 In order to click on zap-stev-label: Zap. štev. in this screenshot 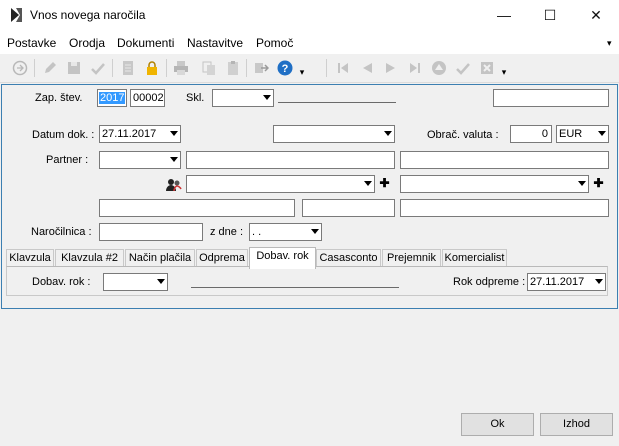, I will do `click(59, 98)`.